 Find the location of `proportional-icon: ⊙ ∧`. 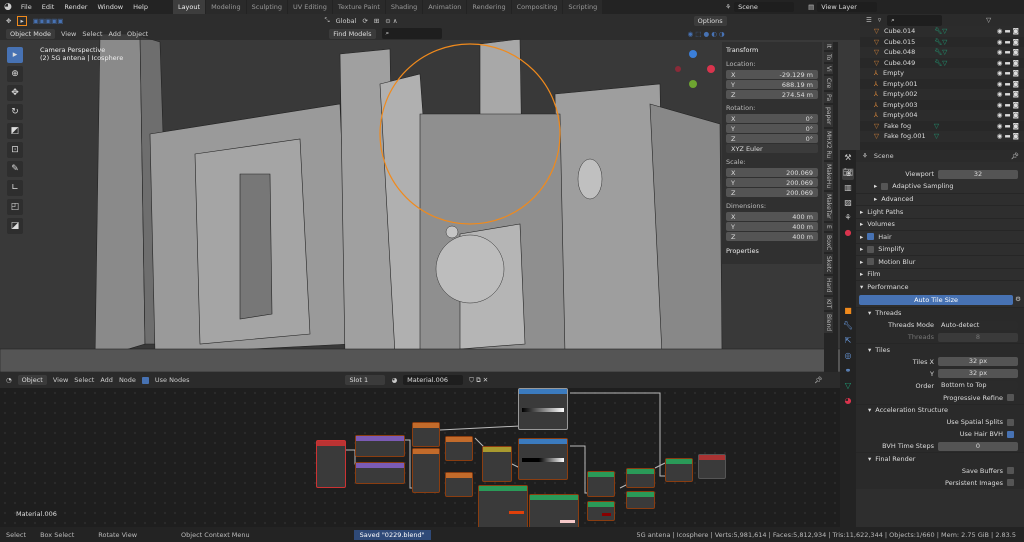

proportional-icon: ⊙ ∧ is located at coordinates (391, 21).